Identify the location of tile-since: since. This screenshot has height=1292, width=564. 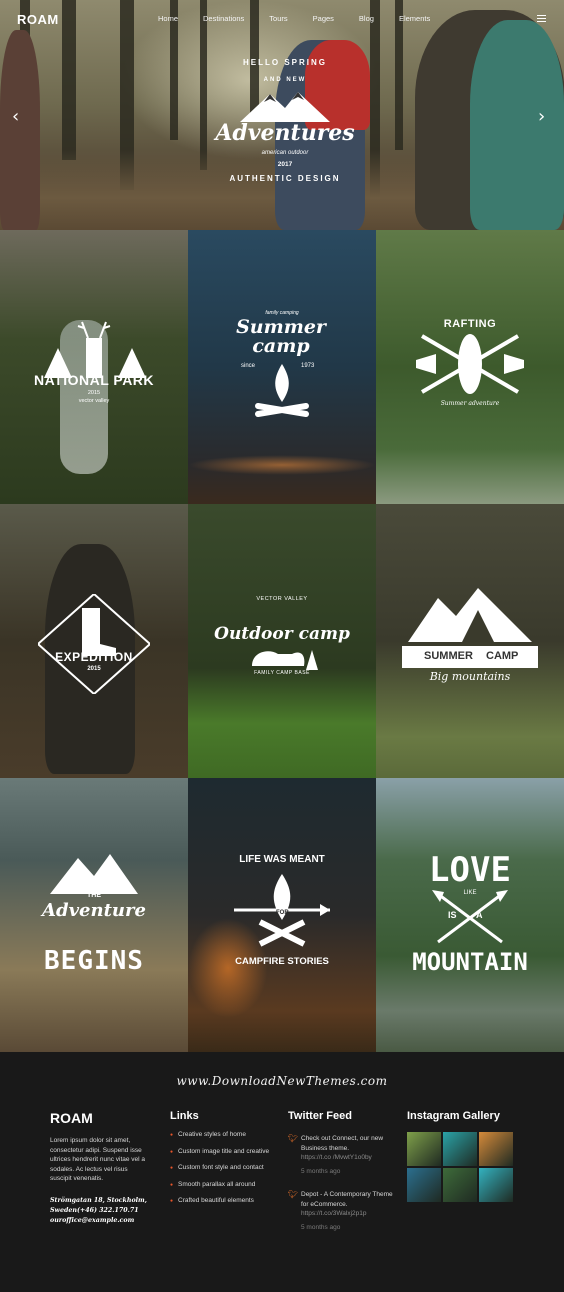
(248, 366).